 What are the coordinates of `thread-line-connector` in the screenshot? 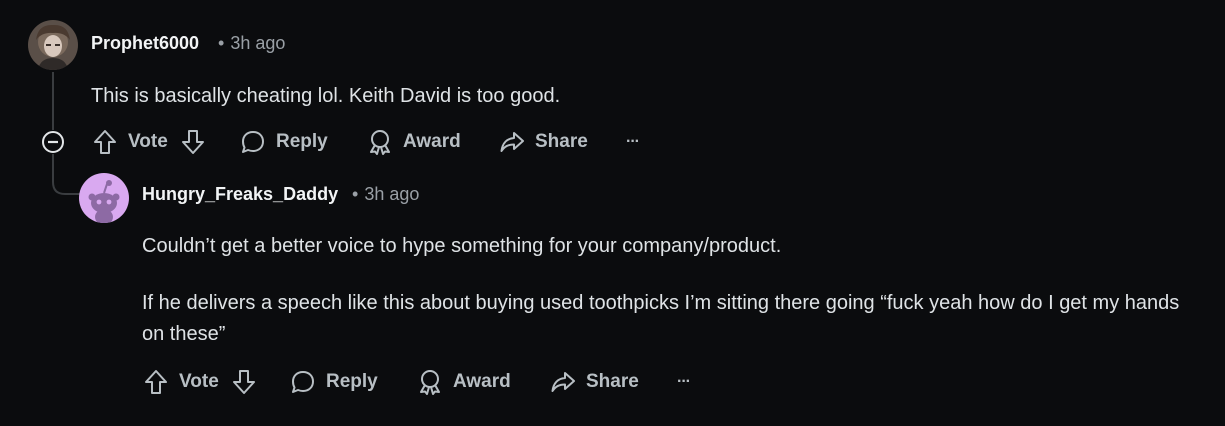 It's located at (66, 177).